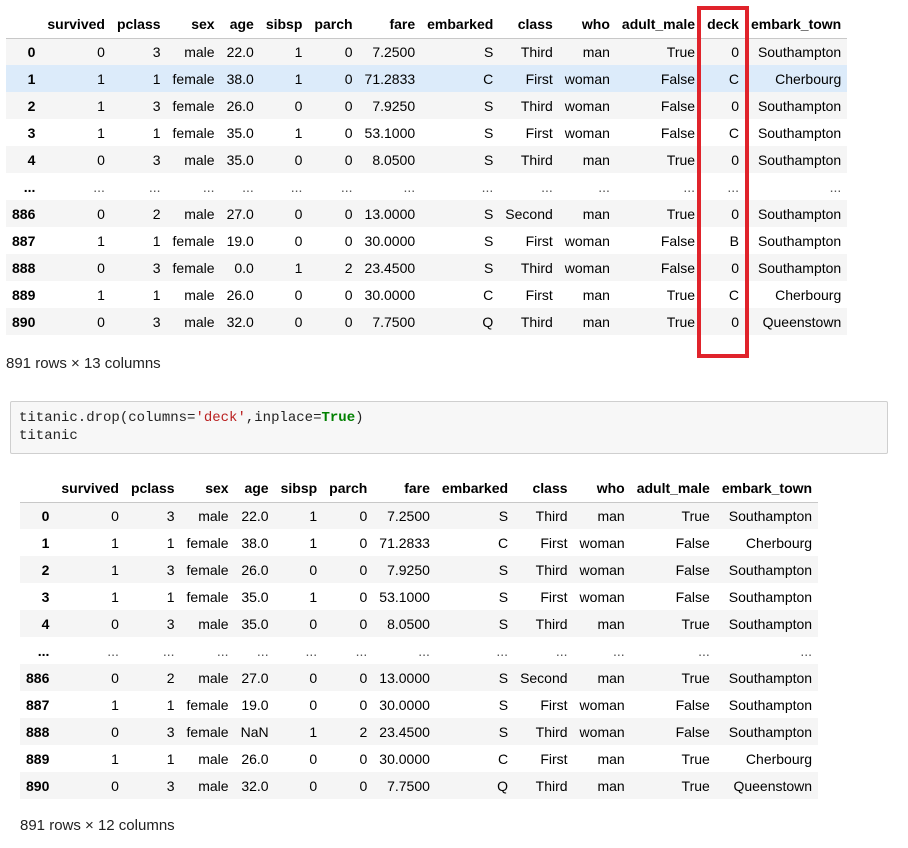 The height and width of the screenshot is (848, 908). I want to click on row-index: 886, so click(38, 677).